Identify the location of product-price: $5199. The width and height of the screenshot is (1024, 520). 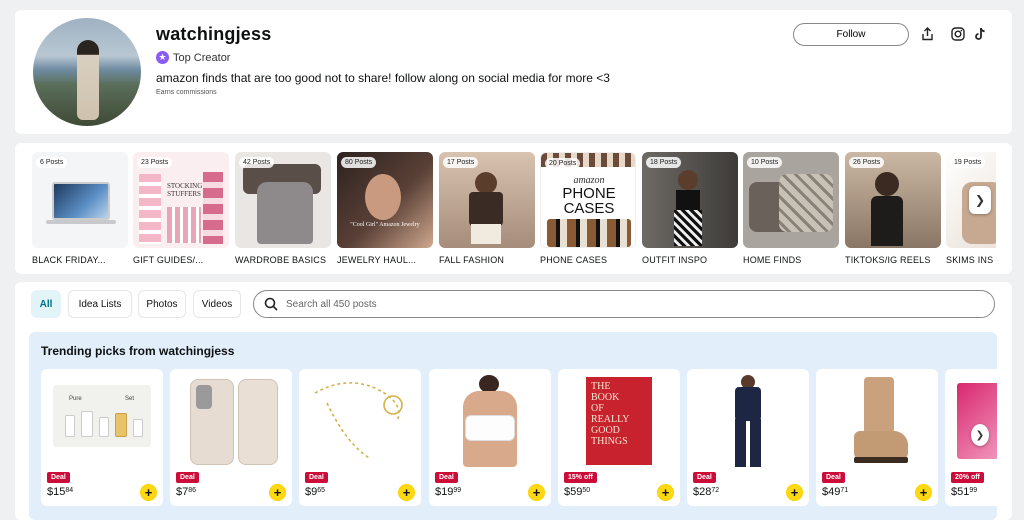
(964, 492).